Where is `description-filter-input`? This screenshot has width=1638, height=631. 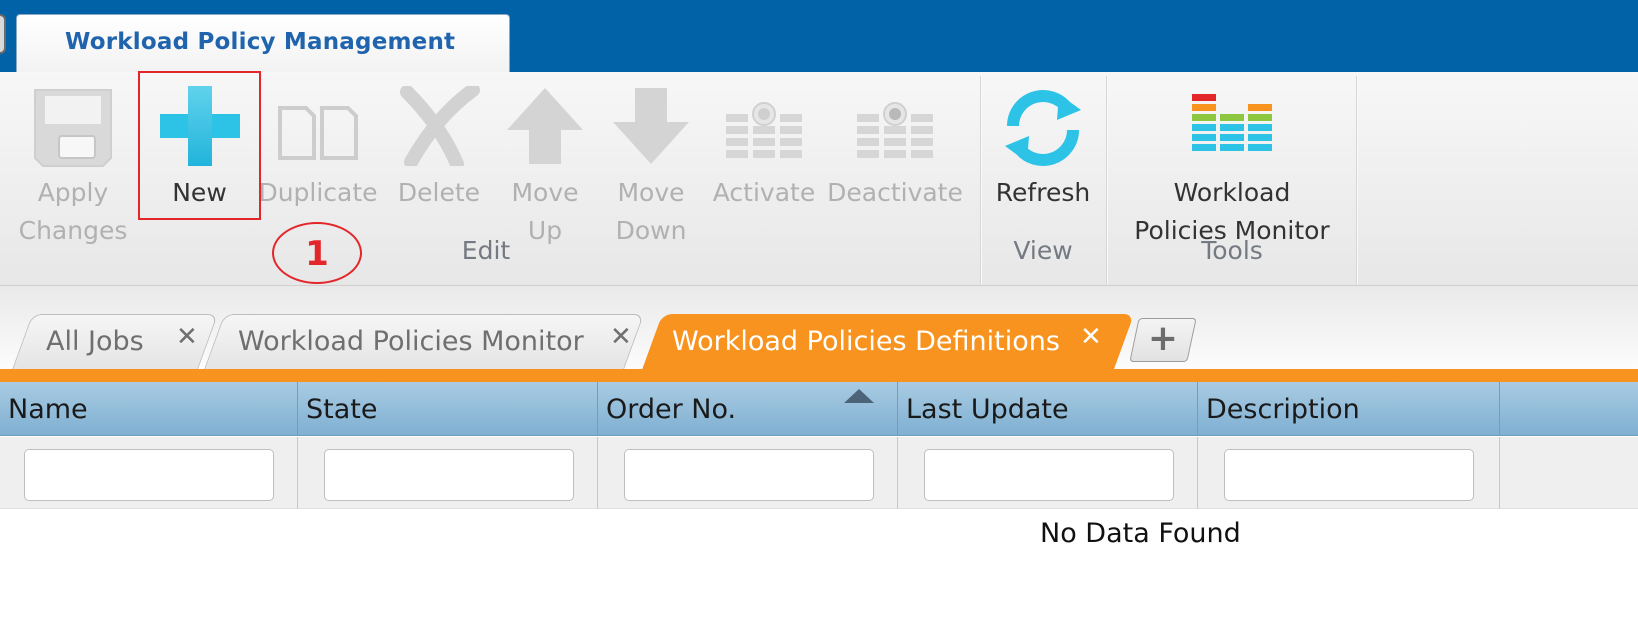
description-filter-input is located at coordinates (1349, 475).